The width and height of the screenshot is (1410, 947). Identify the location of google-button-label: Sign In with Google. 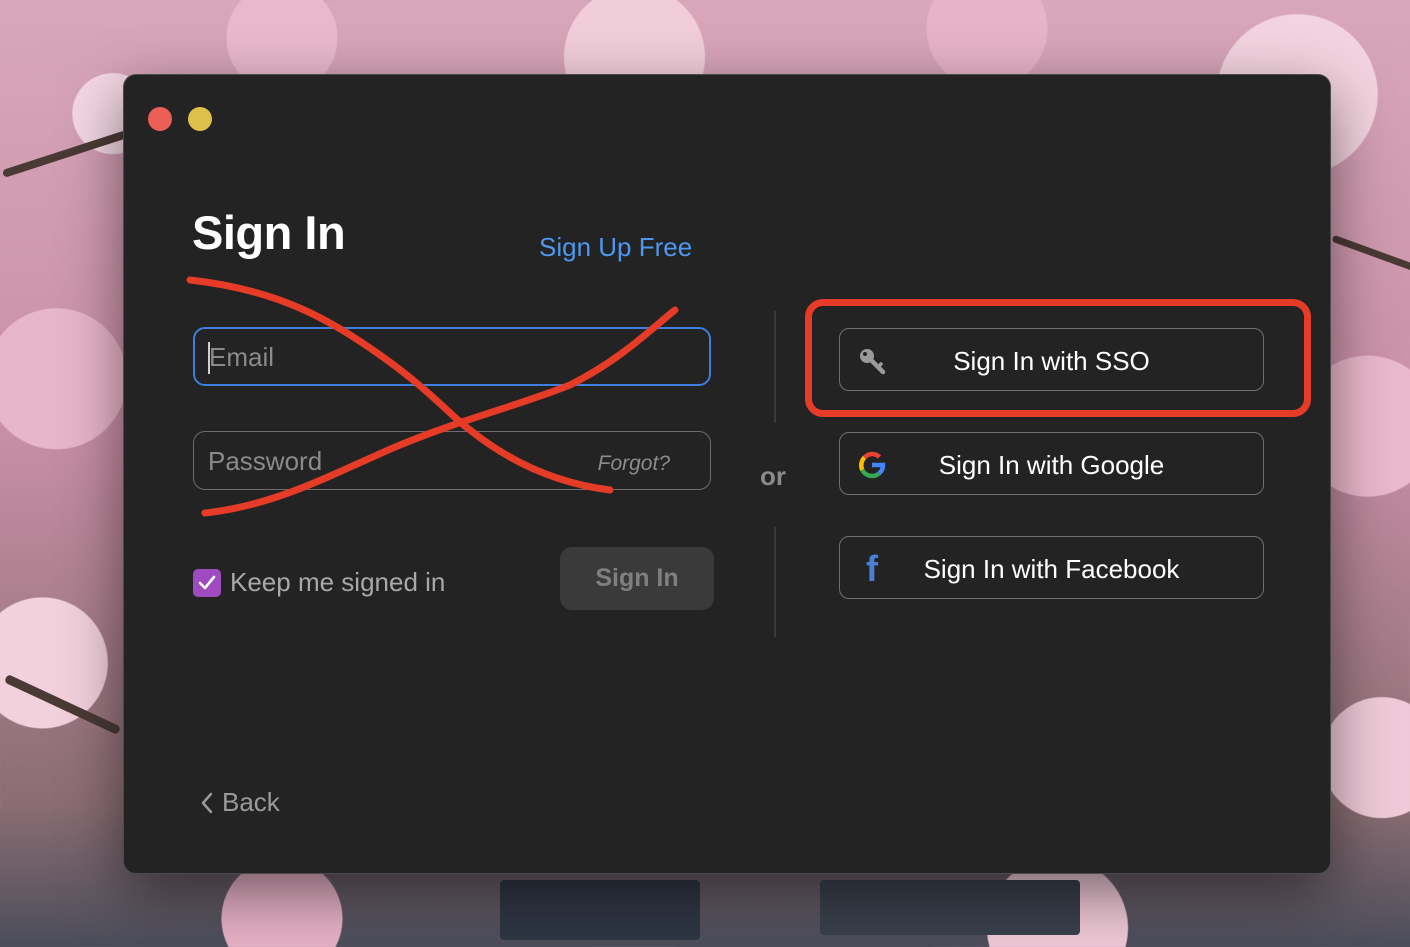
(1051, 465).